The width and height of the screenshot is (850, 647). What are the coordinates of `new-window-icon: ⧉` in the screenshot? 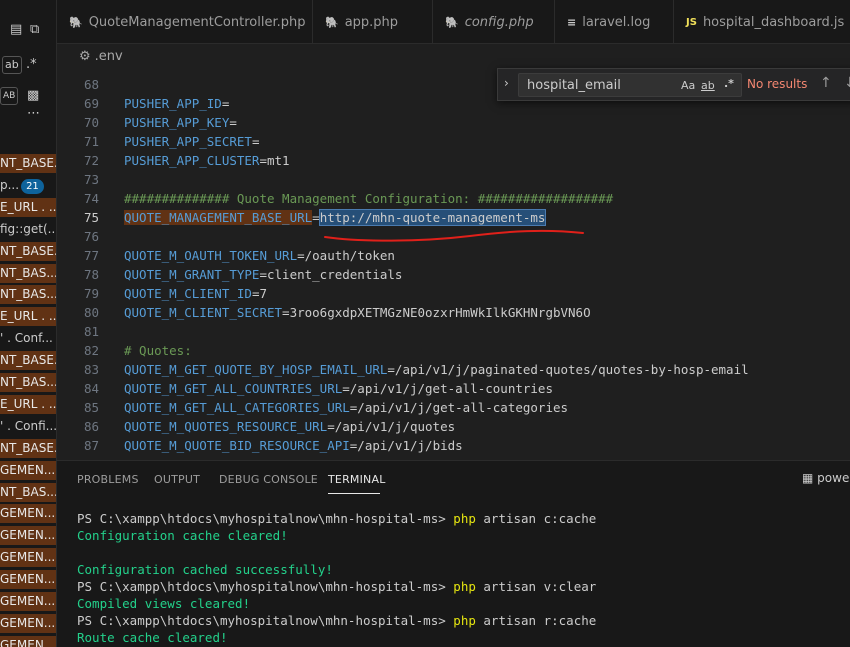 It's located at (34, 29).